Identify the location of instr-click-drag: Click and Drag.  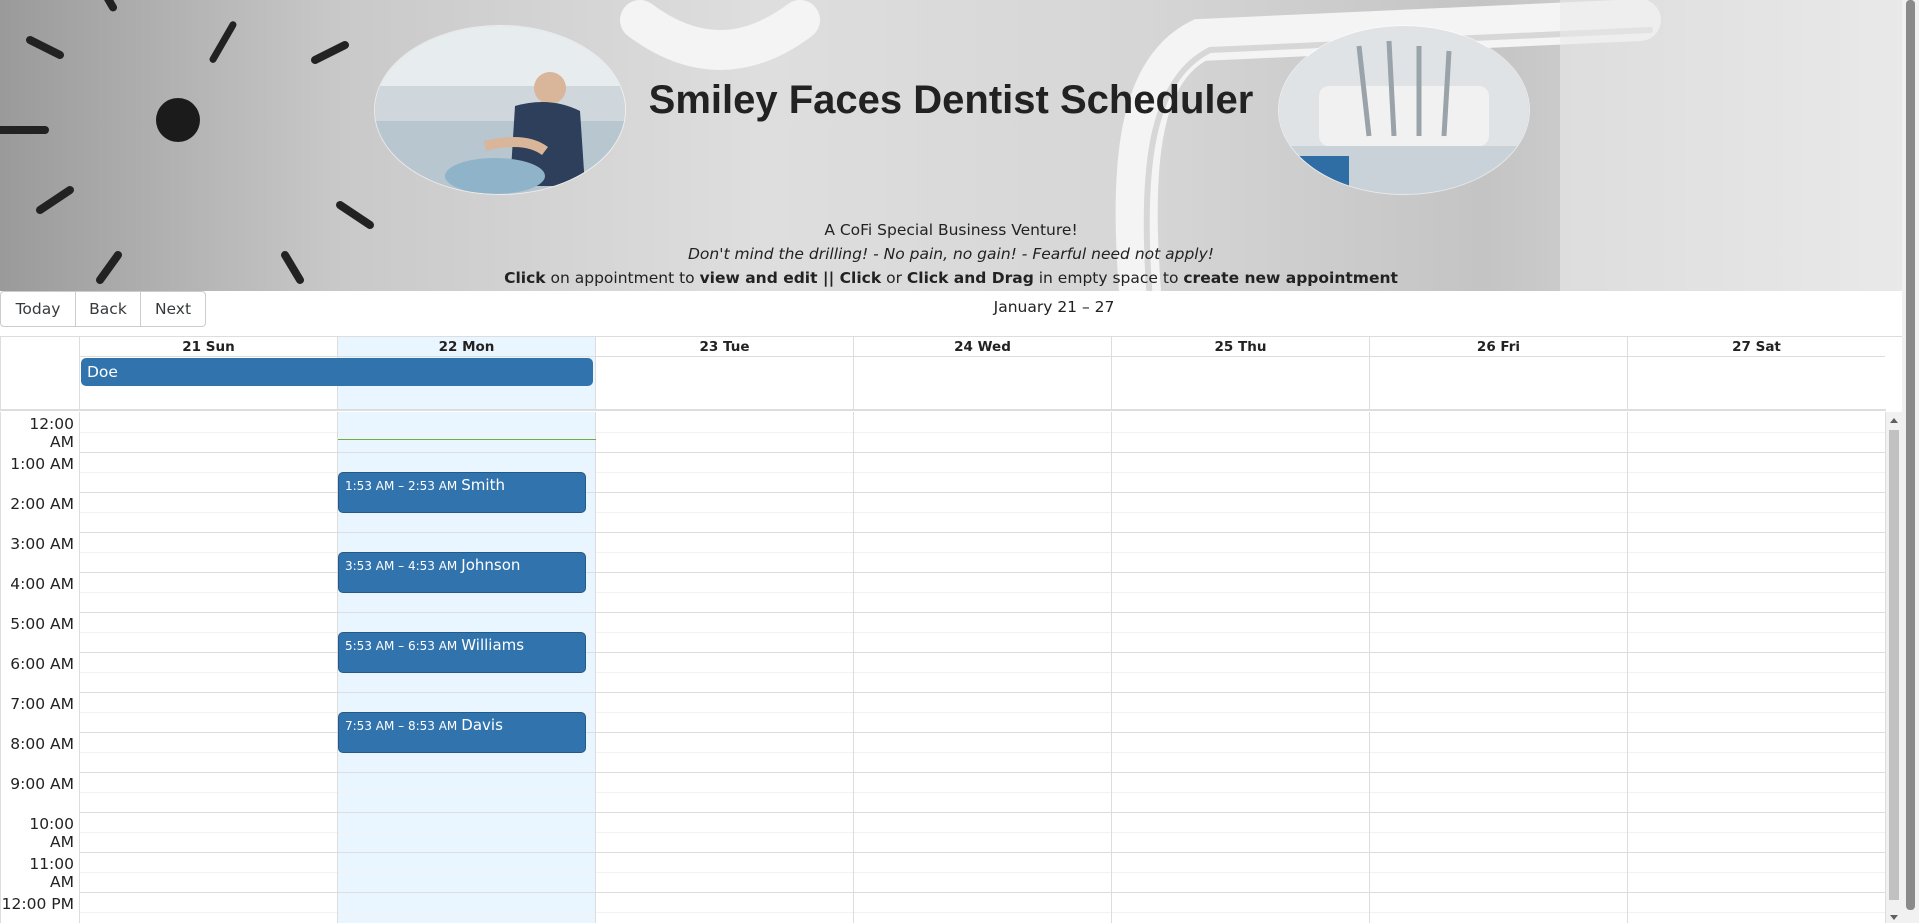
(970, 278).